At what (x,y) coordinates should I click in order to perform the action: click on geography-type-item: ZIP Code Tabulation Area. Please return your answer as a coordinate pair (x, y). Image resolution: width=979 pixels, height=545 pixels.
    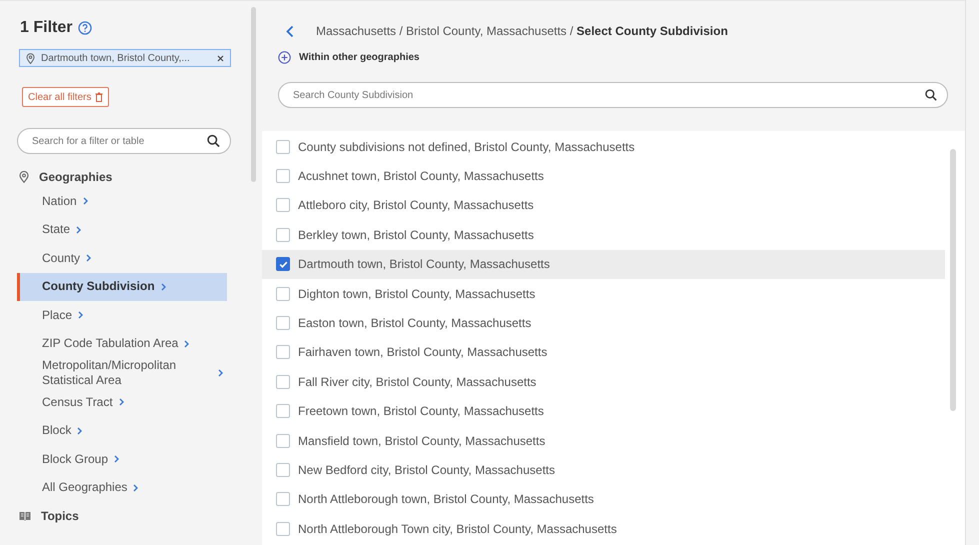
    Looking at the image, I should click on (122, 344).